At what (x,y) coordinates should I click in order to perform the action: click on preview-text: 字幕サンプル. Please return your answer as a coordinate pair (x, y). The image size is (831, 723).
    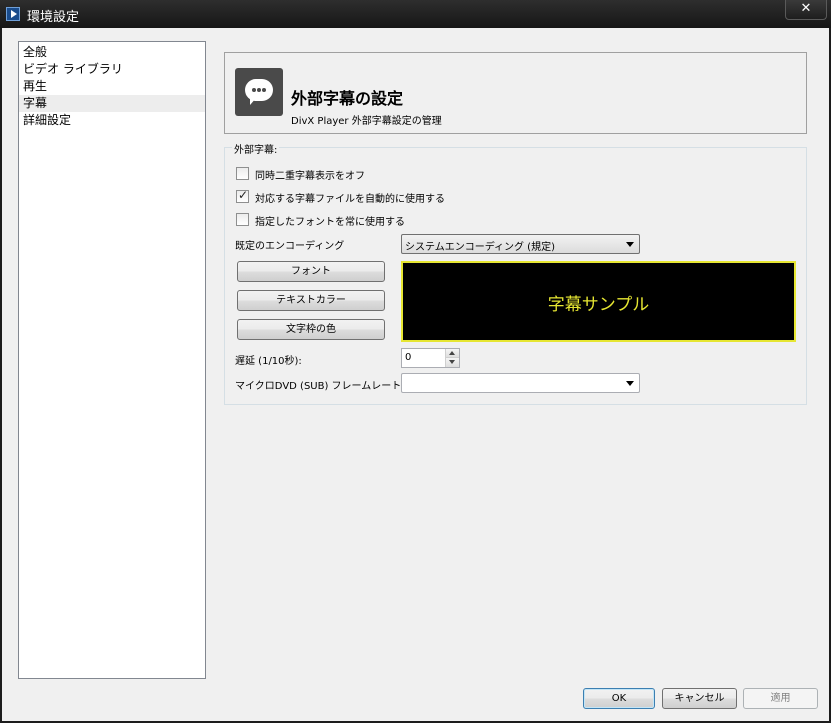
    Looking at the image, I should click on (598, 305).